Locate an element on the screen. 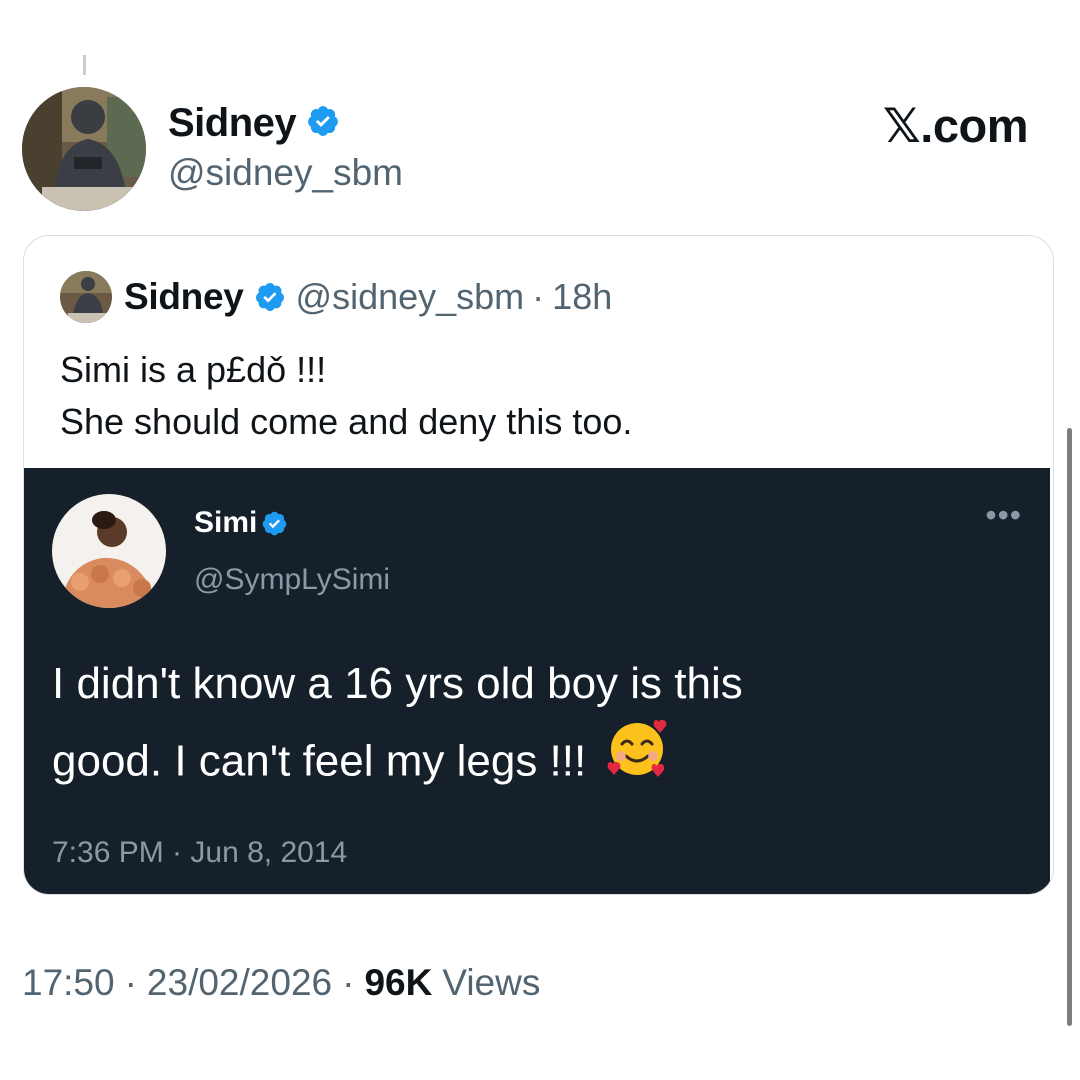  author-handle: @sidney_sbm is located at coordinates (285, 173).